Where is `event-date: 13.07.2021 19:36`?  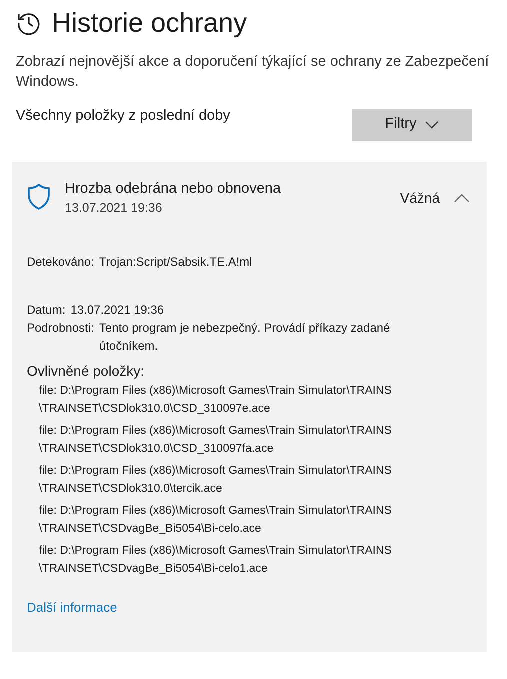 event-date: 13.07.2021 19:36 is located at coordinates (114, 208).